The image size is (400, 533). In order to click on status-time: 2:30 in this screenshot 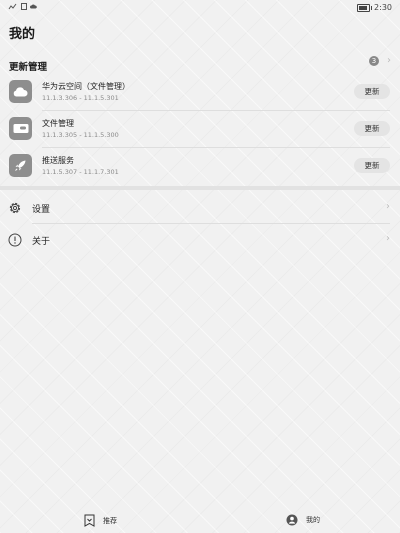, I will do `click(383, 7)`.